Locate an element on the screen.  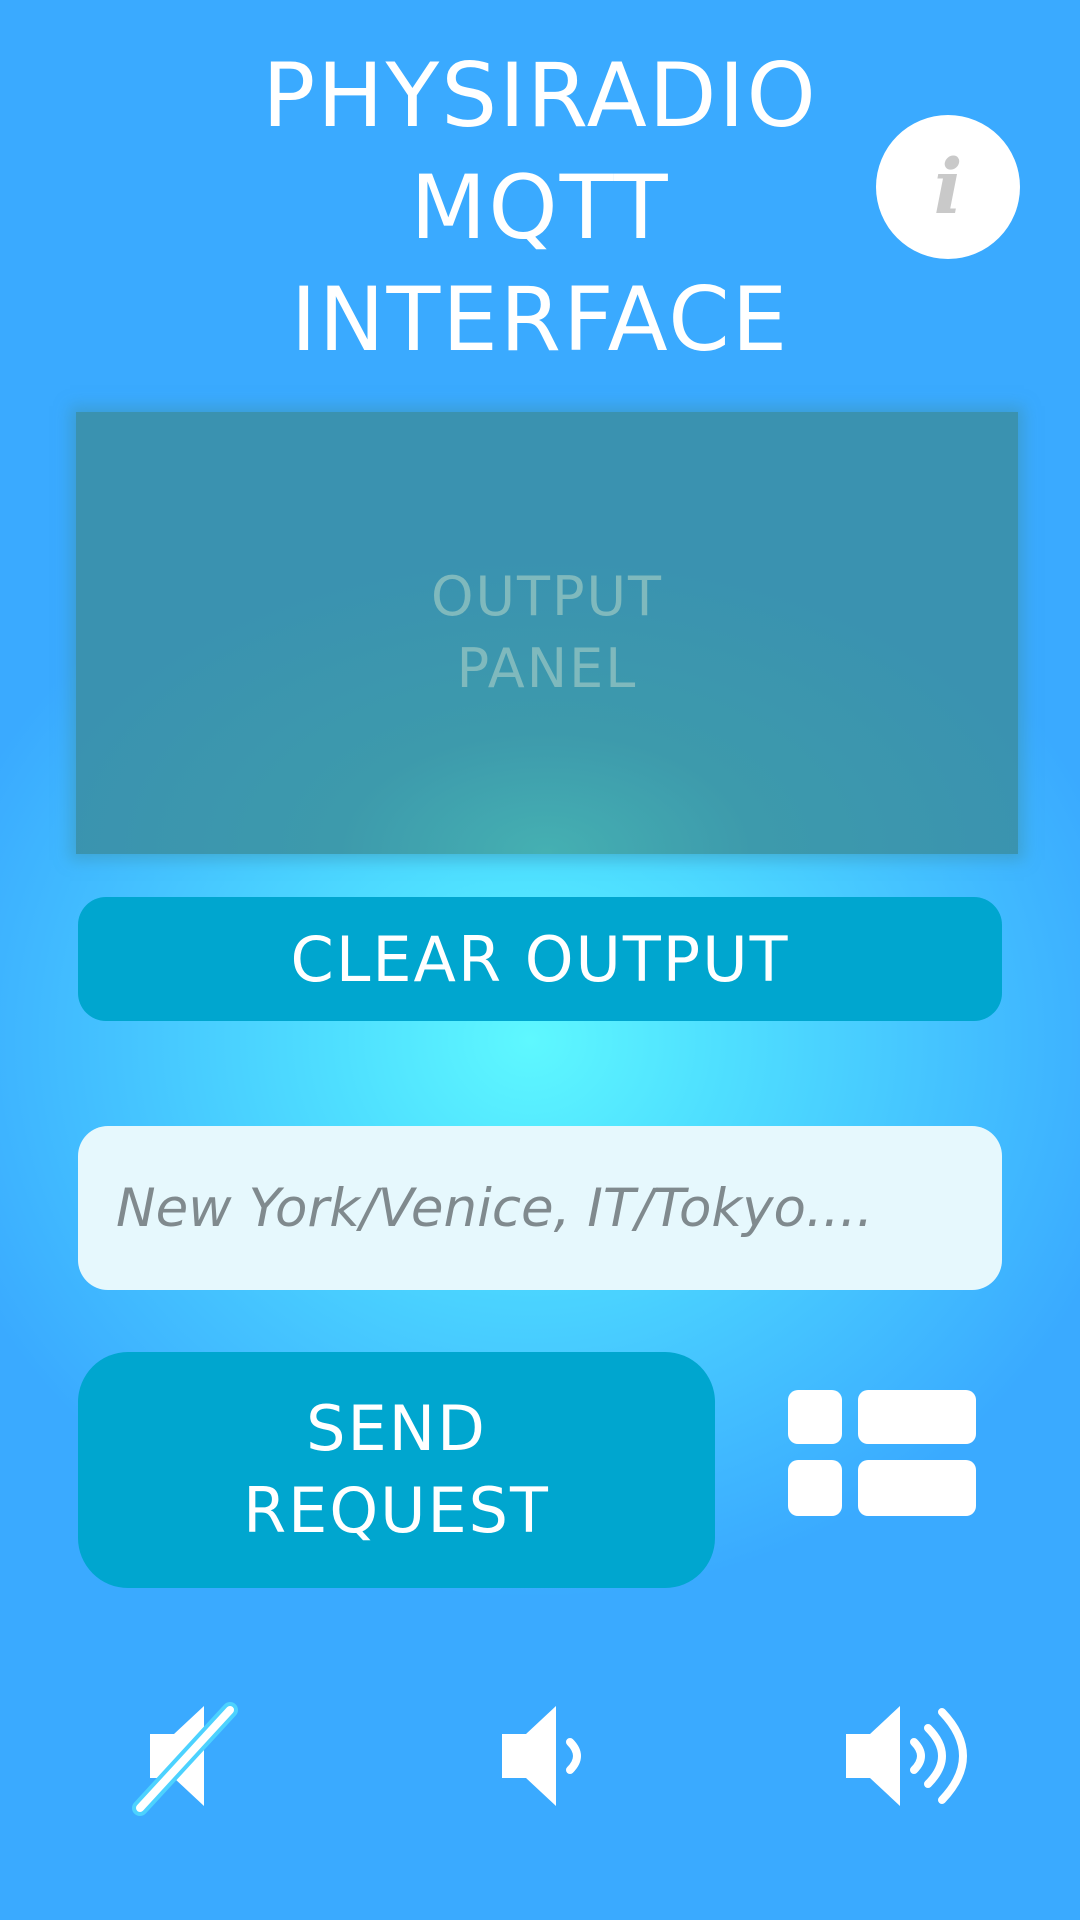
send-request-label: SEND REQUEST is located at coordinates (396, 1470).